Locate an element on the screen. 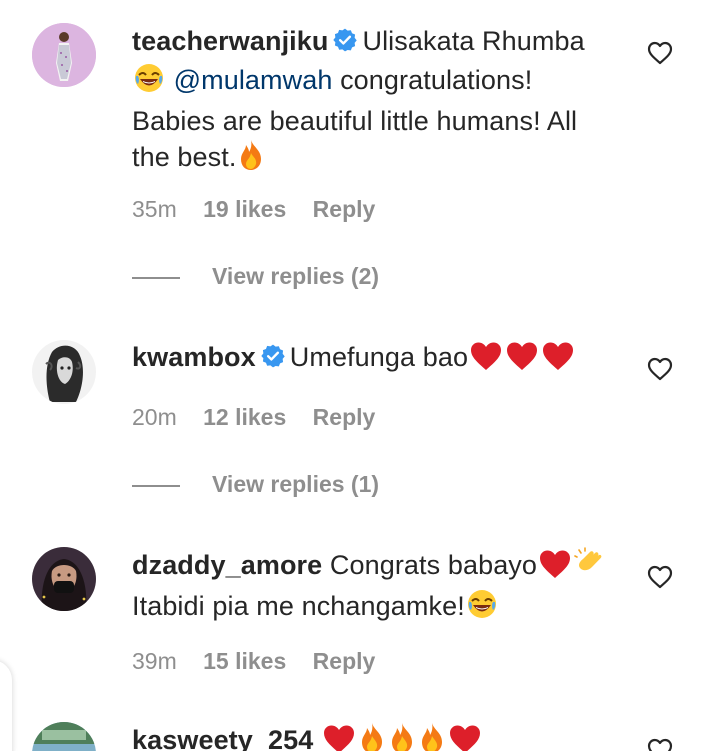 This screenshot has height=751, width=720. view-replies-button: View replies (1) is located at coordinates (255, 484).